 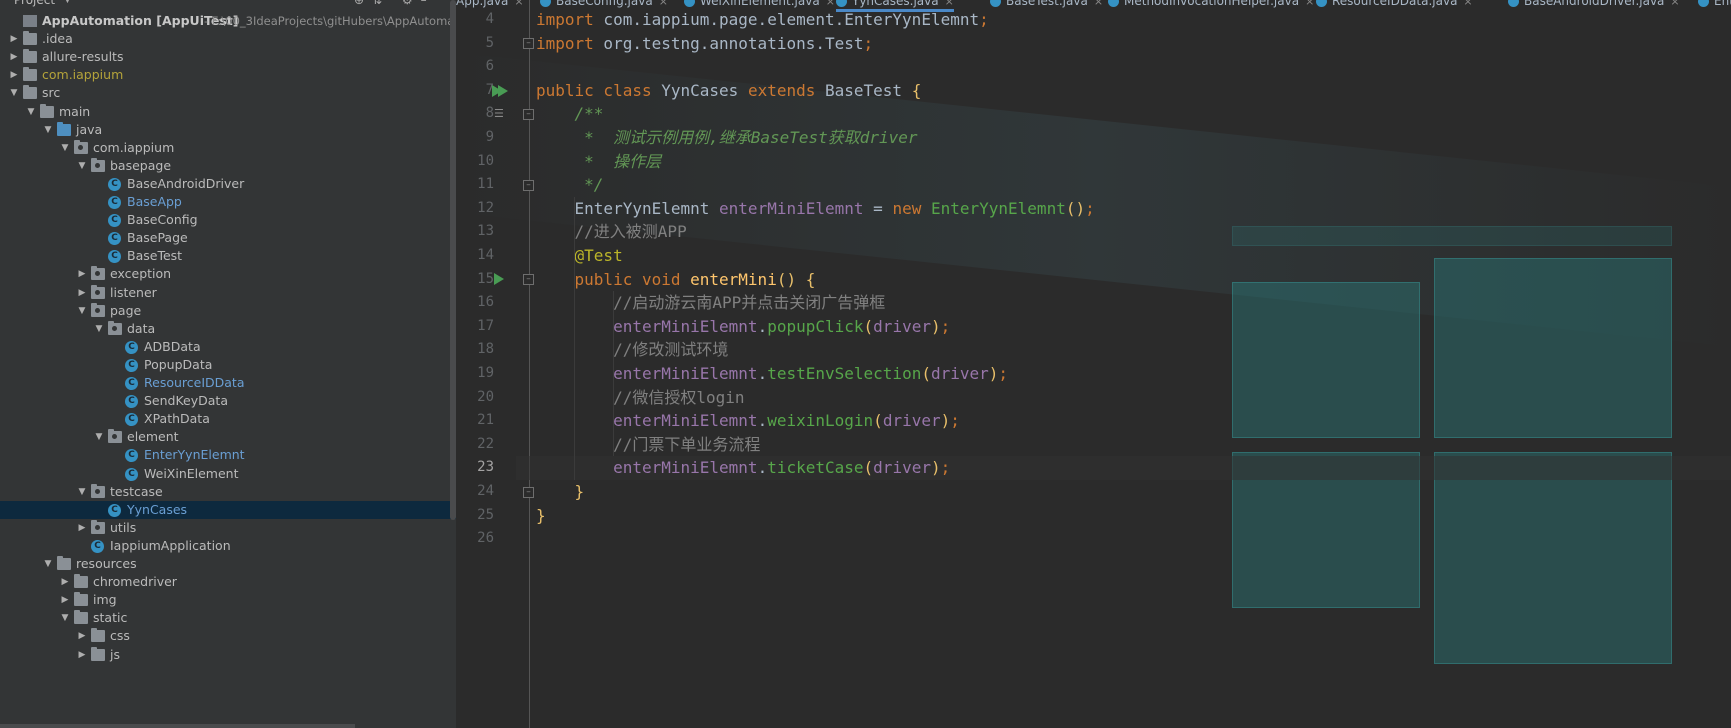 What do you see at coordinates (1714, 5) in the screenshot?
I see `editor-tab: Enter` at bounding box center [1714, 5].